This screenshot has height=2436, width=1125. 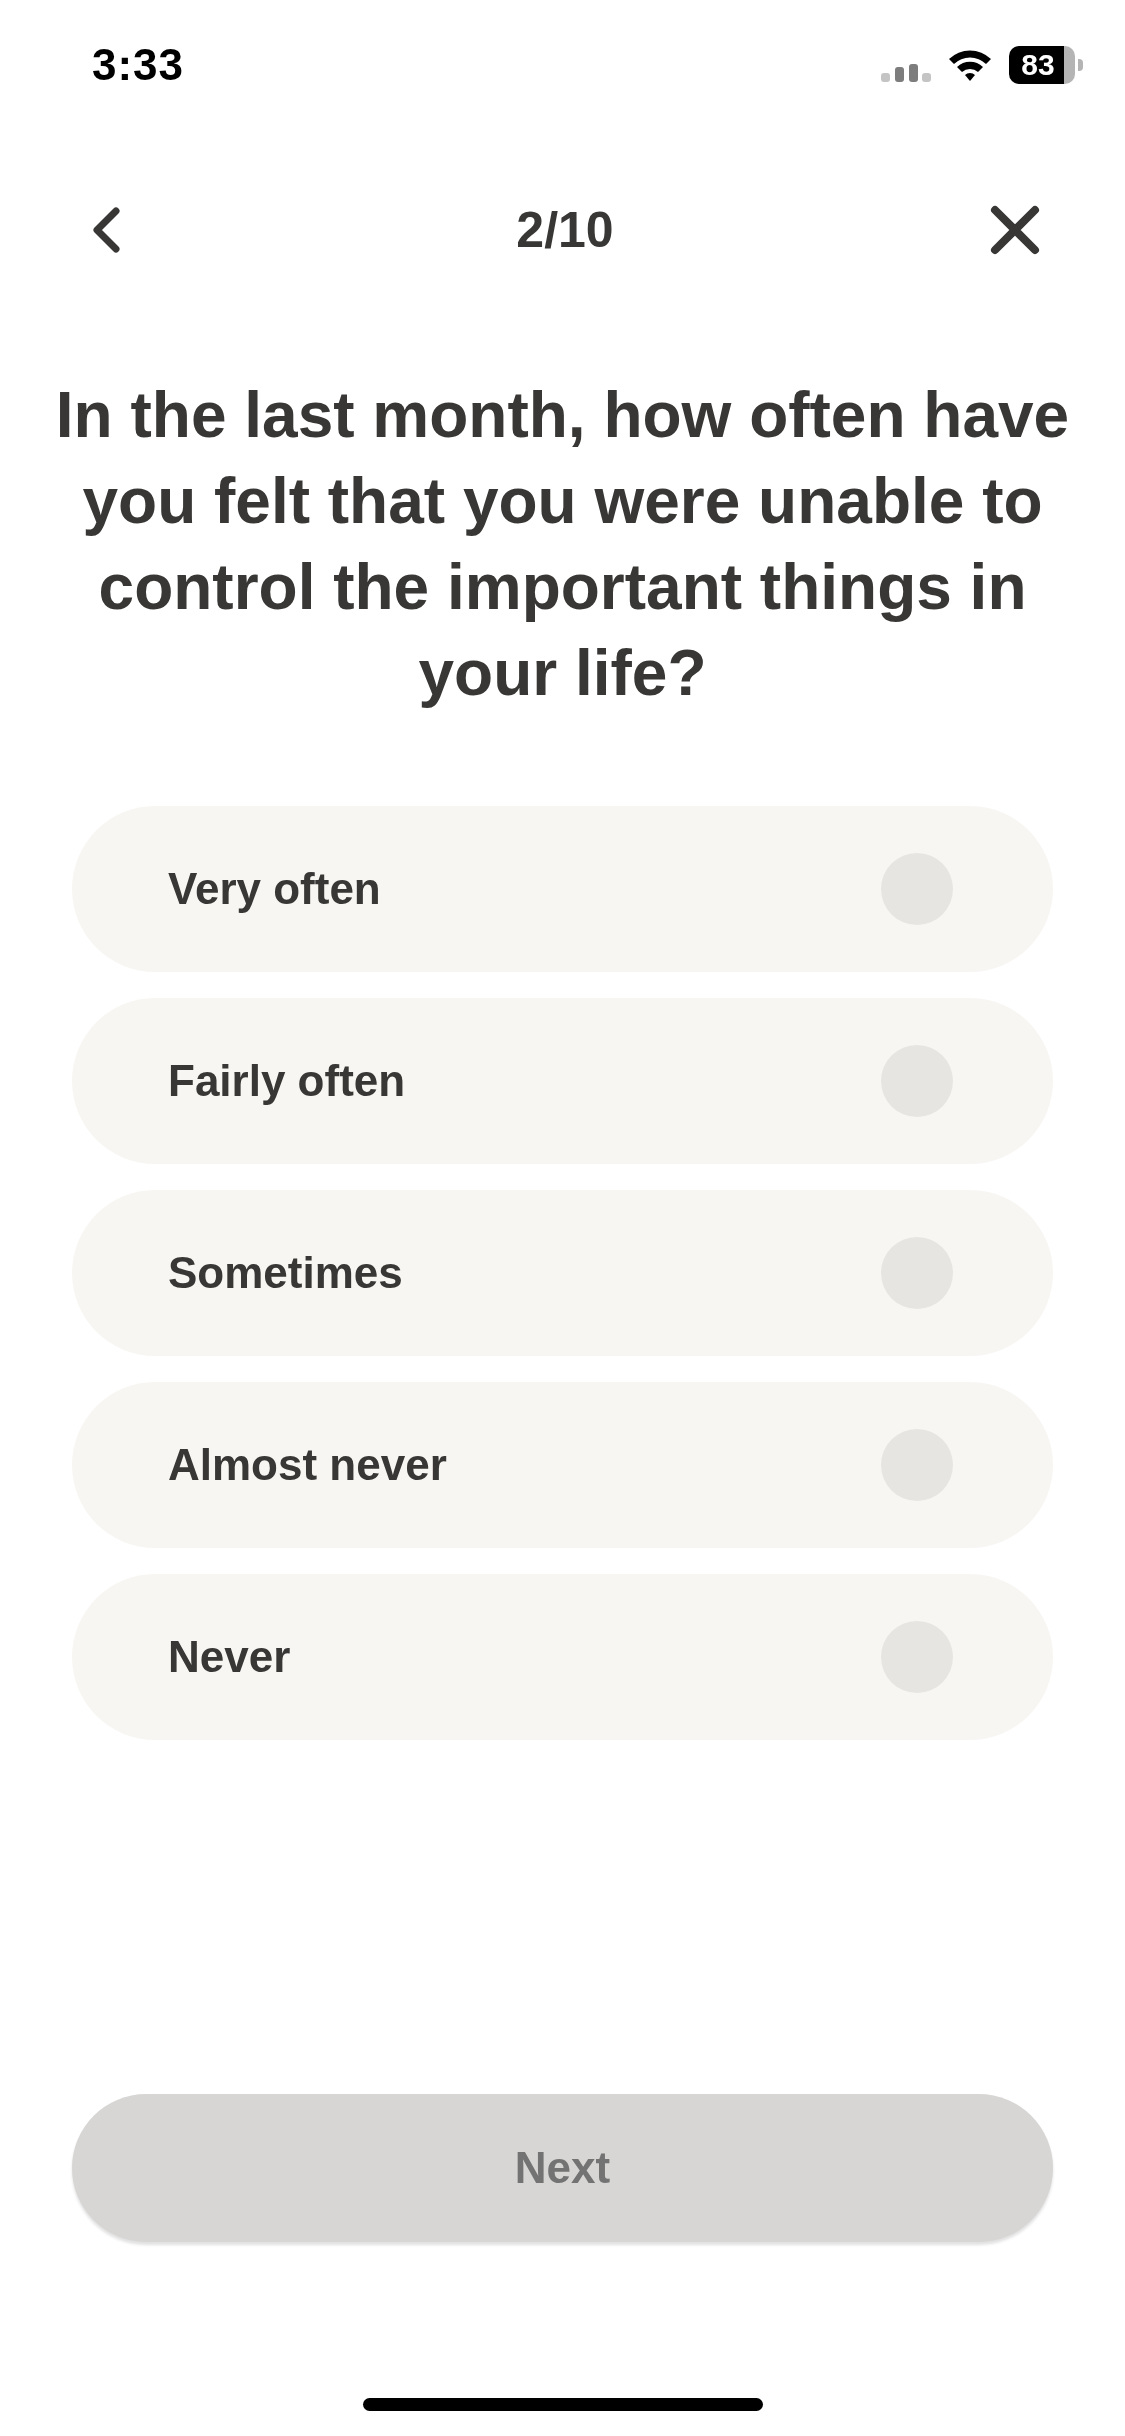 What do you see at coordinates (562, 889) in the screenshot?
I see `answer-option: Very often` at bounding box center [562, 889].